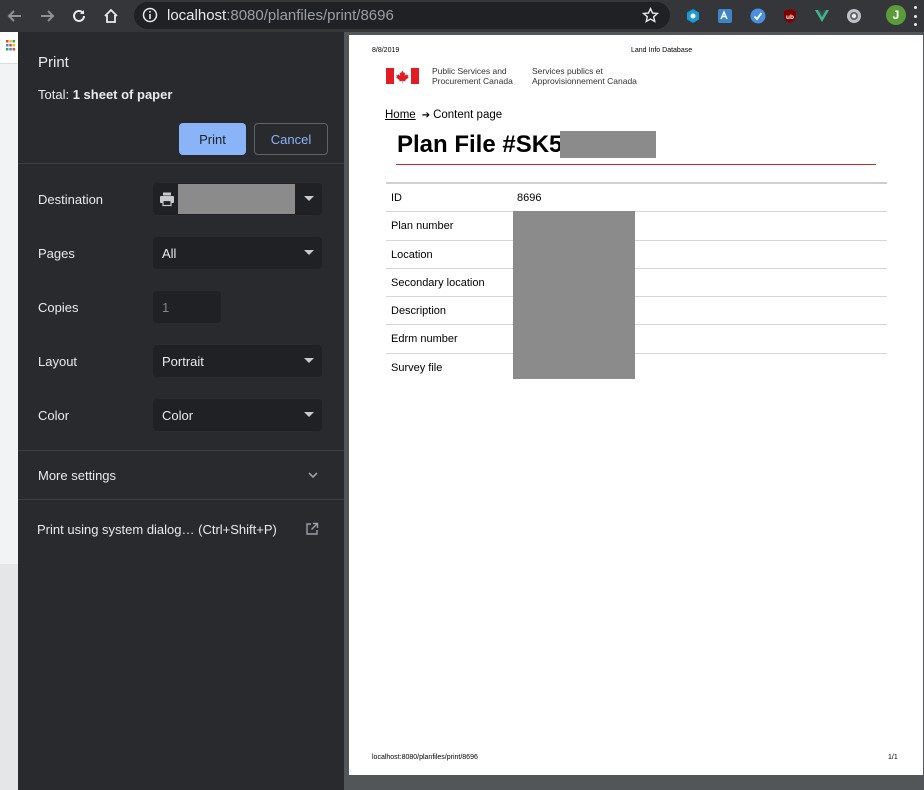  Describe the element at coordinates (480, 144) in the screenshot. I see `page-title: Plan File #SK5` at that location.